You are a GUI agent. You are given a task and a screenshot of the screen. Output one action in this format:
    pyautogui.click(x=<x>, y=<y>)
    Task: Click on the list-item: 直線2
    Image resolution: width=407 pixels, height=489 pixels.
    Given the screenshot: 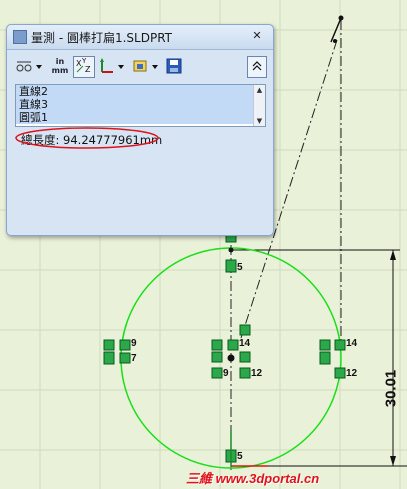 What is the action you would take?
    pyautogui.click(x=140, y=91)
    